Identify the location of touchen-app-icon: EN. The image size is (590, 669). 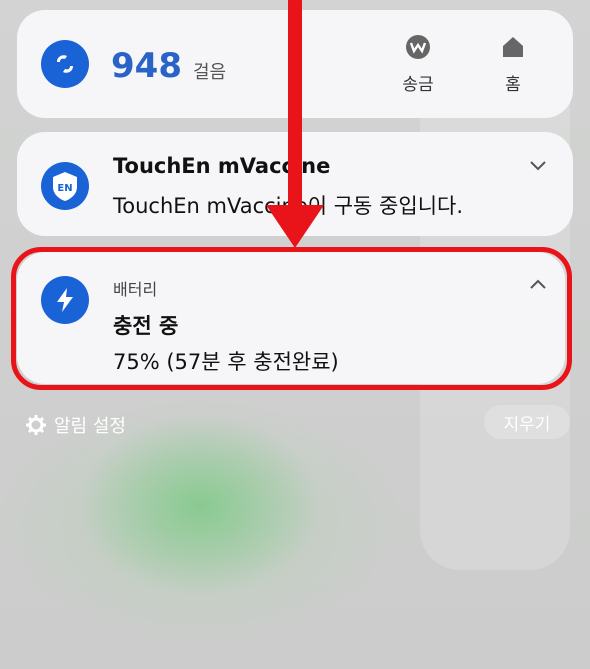
(65, 186).